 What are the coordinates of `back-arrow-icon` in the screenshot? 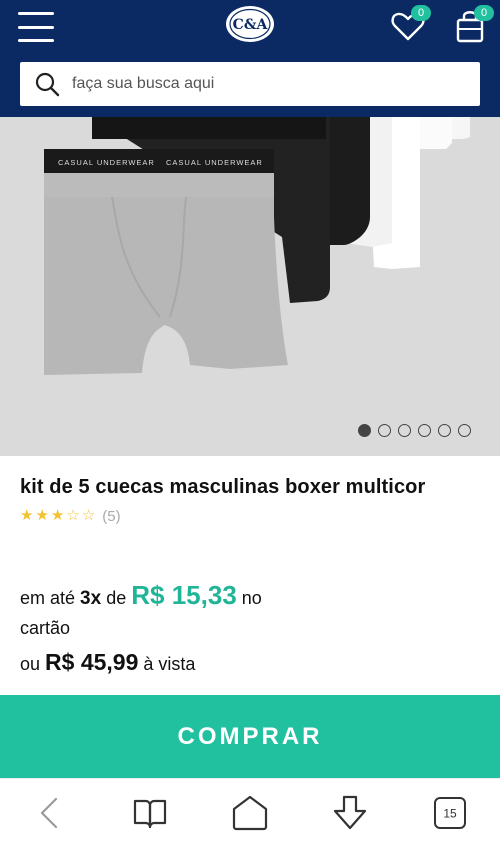 It's located at (50, 813).